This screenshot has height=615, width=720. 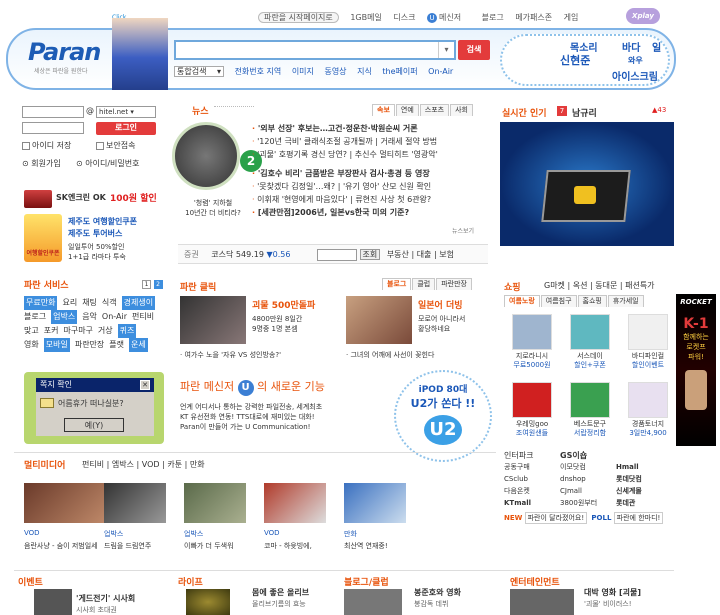 What do you see at coordinates (587, 184) in the screenshot?
I see `live-search-image` at bounding box center [587, 184].